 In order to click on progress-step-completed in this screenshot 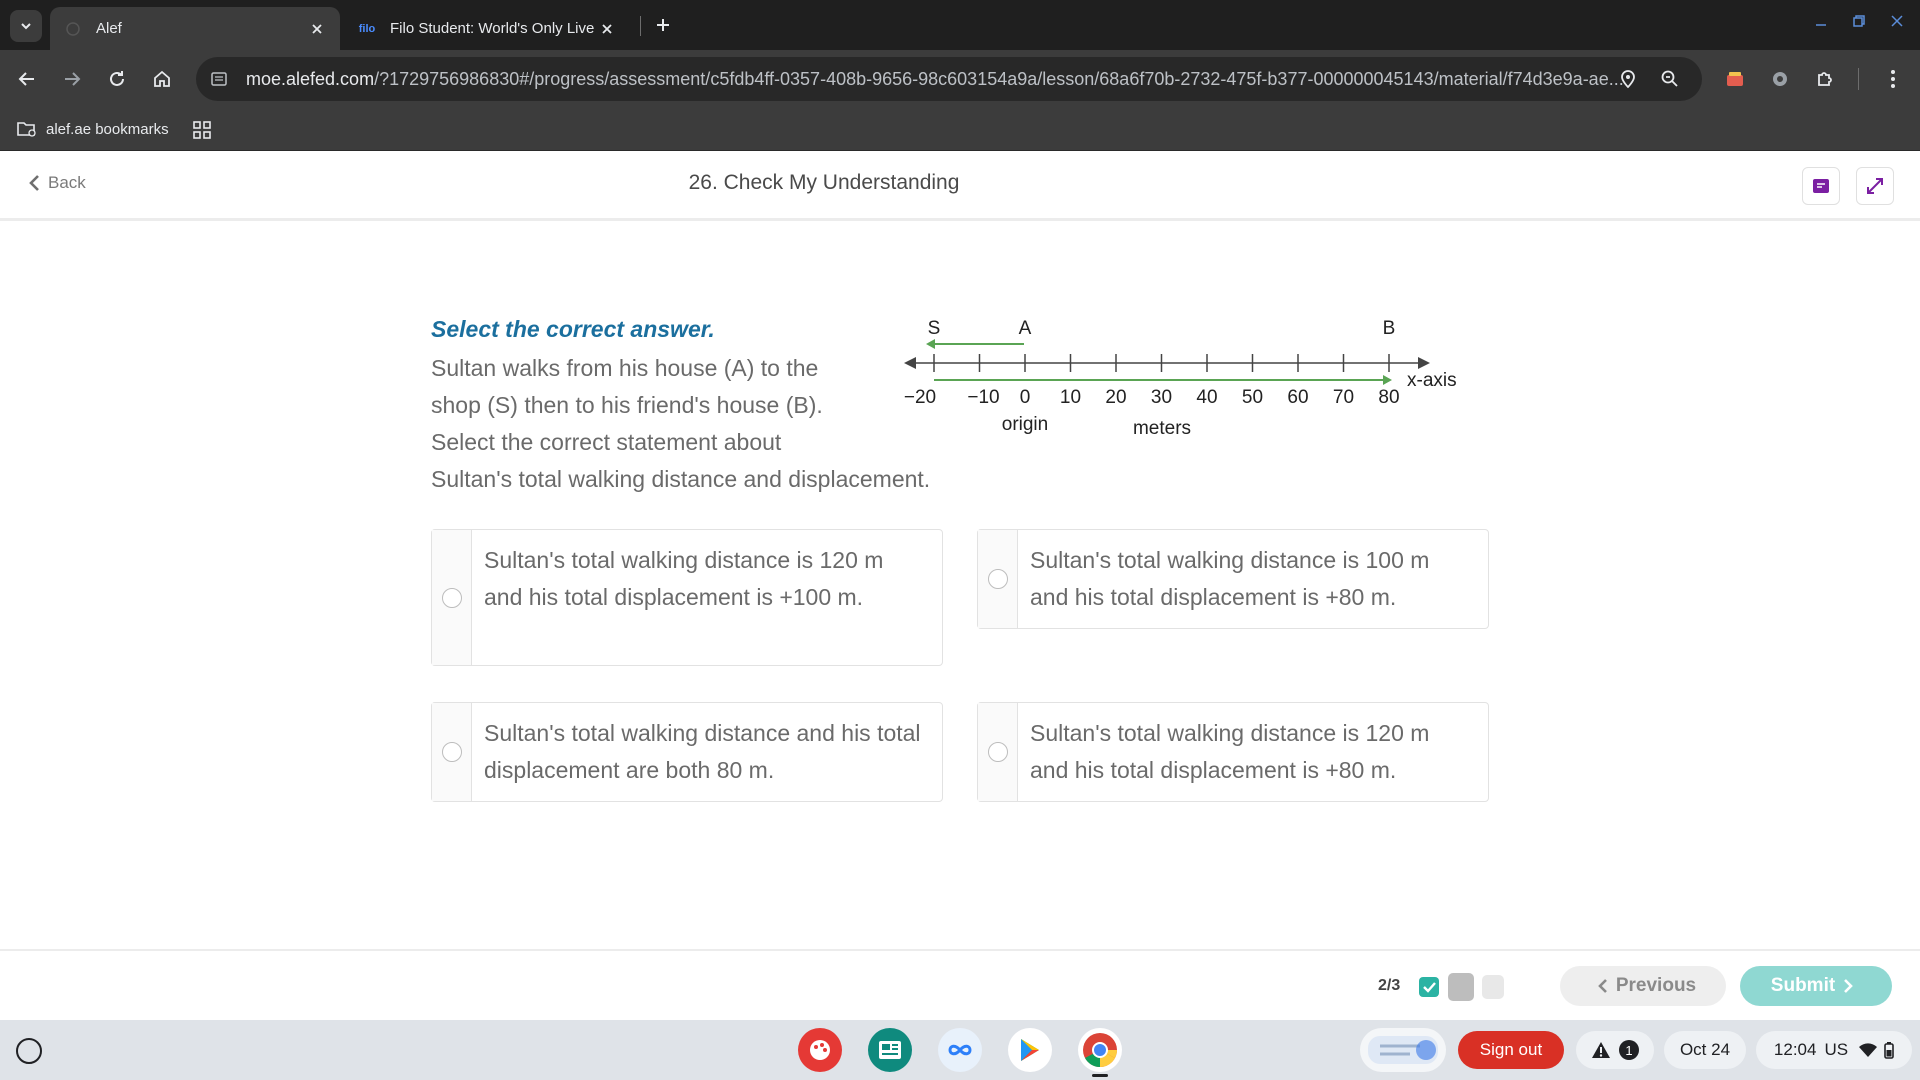, I will do `click(1429, 987)`.